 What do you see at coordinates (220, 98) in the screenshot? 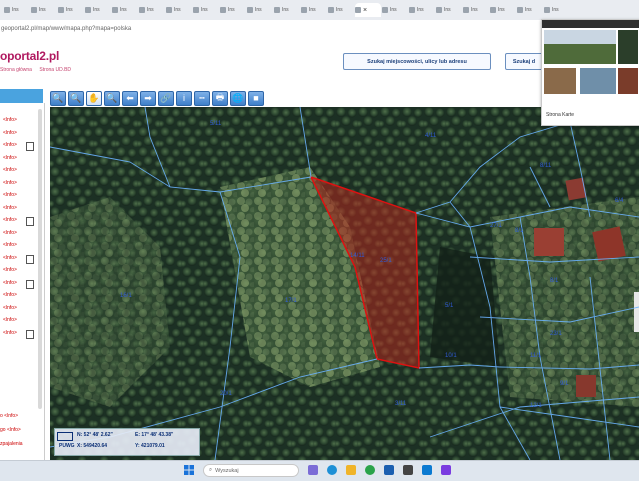
I see `print-icon: 🖶` at bounding box center [220, 98].